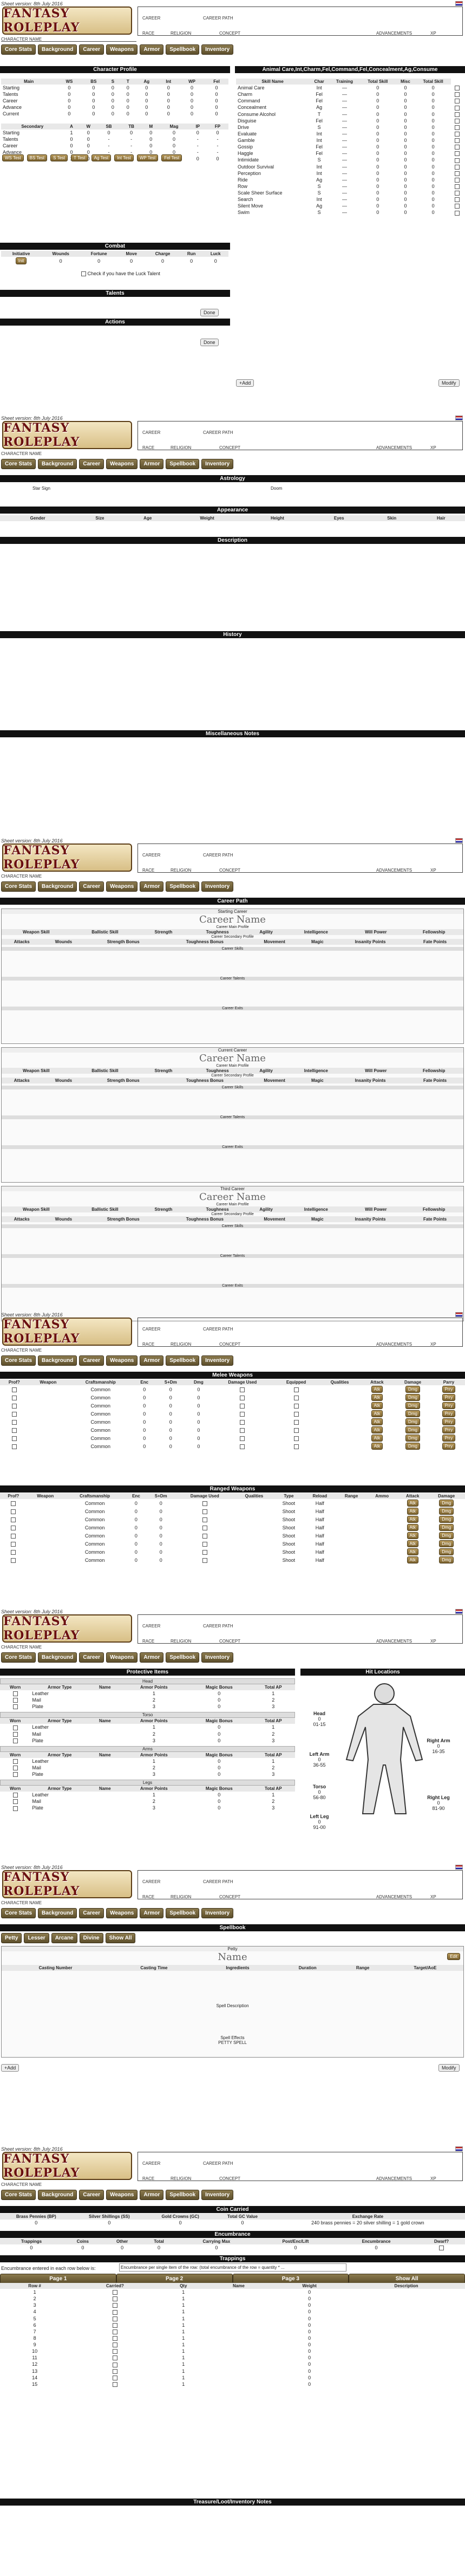 This screenshot has width=465, height=2576. I want to click on reload: Half, so click(320, 1503).